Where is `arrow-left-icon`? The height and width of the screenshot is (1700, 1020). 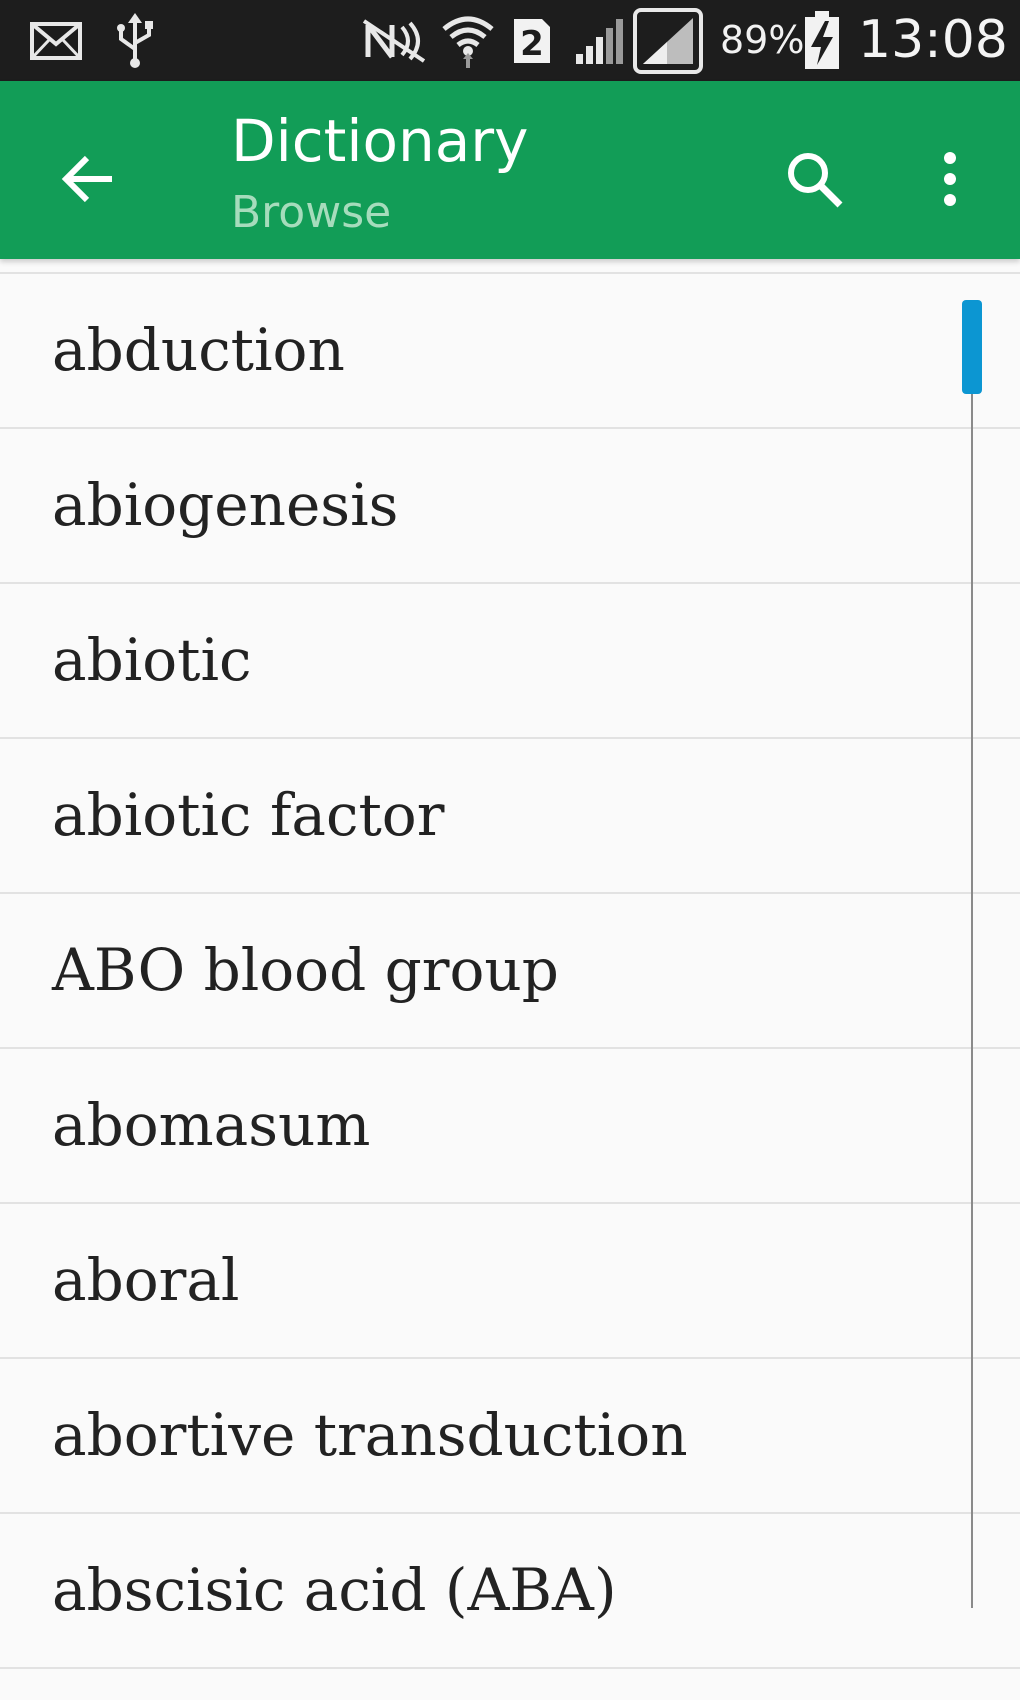 arrow-left-icon is located at coordinates (86, 179).